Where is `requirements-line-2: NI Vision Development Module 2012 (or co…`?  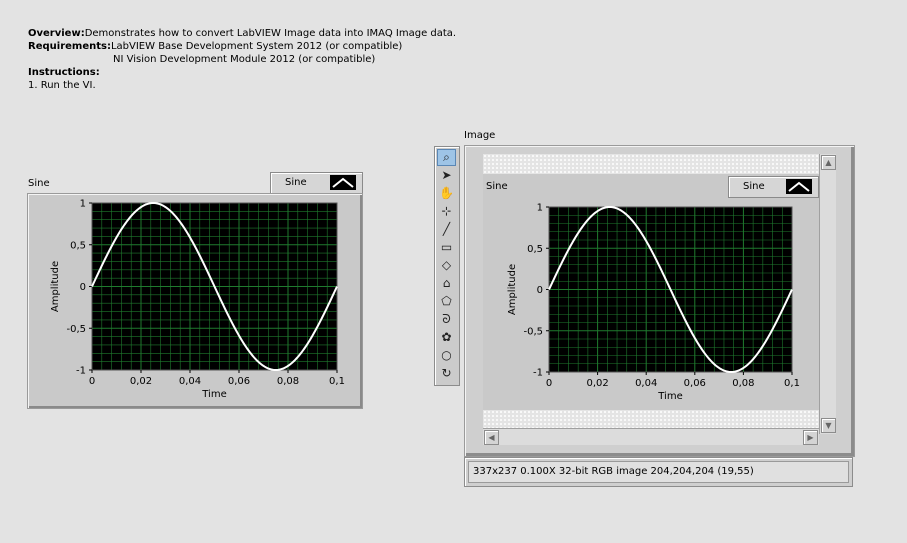 requirements-line-2: NI Vision Development Module 2012 (or co… is located at coordinates (244, 59).